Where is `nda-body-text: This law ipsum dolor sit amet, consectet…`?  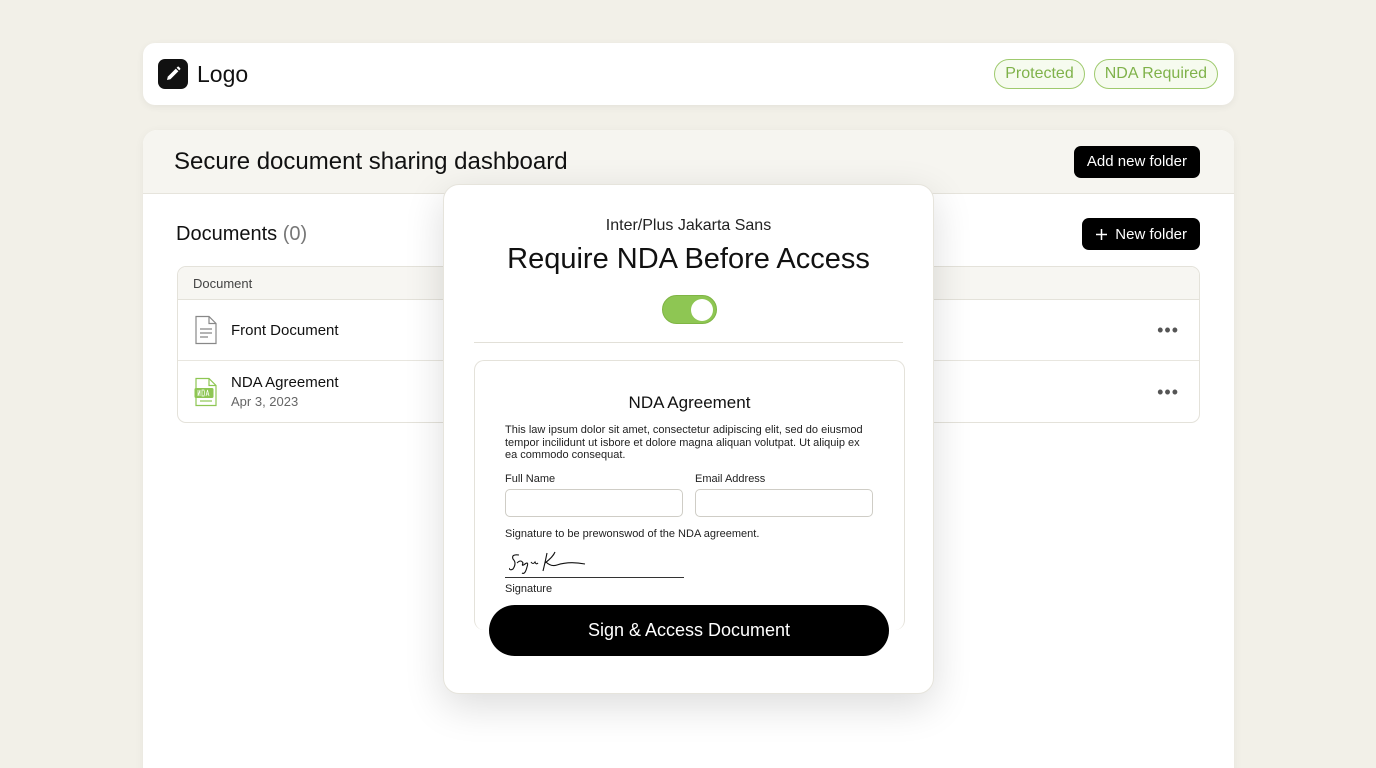 nda-body-text: This law ipsum dolor sit amet, consectet… is located at coordinates (684, 442).